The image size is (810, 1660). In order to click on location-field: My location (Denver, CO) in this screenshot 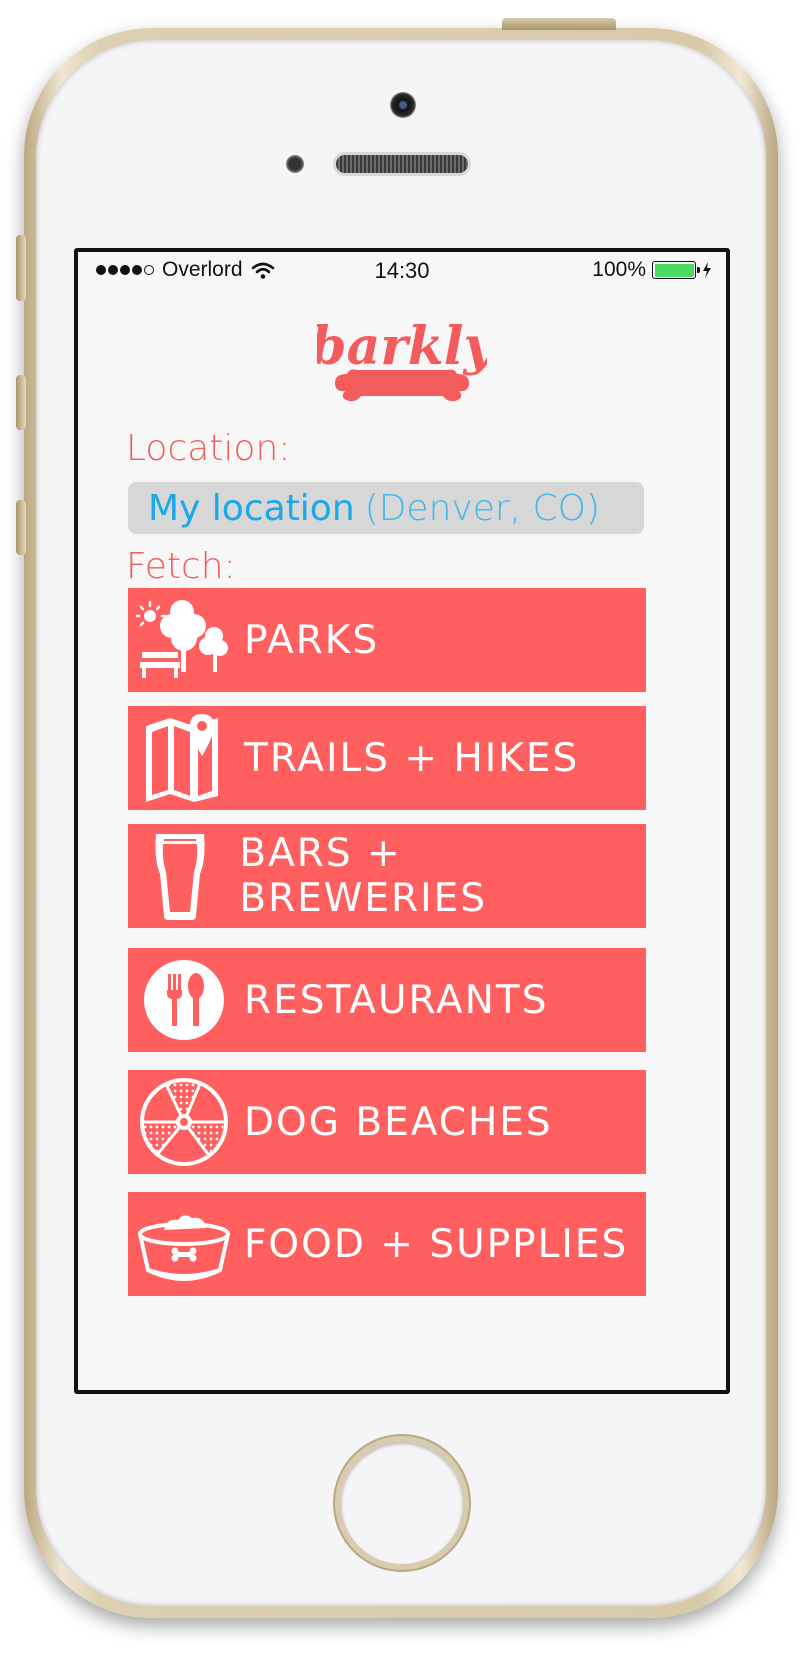, I will do `click(386, 508)`.